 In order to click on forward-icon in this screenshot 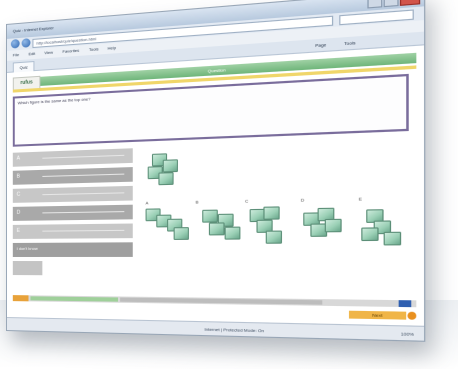, I will do `click(26, 43)`.